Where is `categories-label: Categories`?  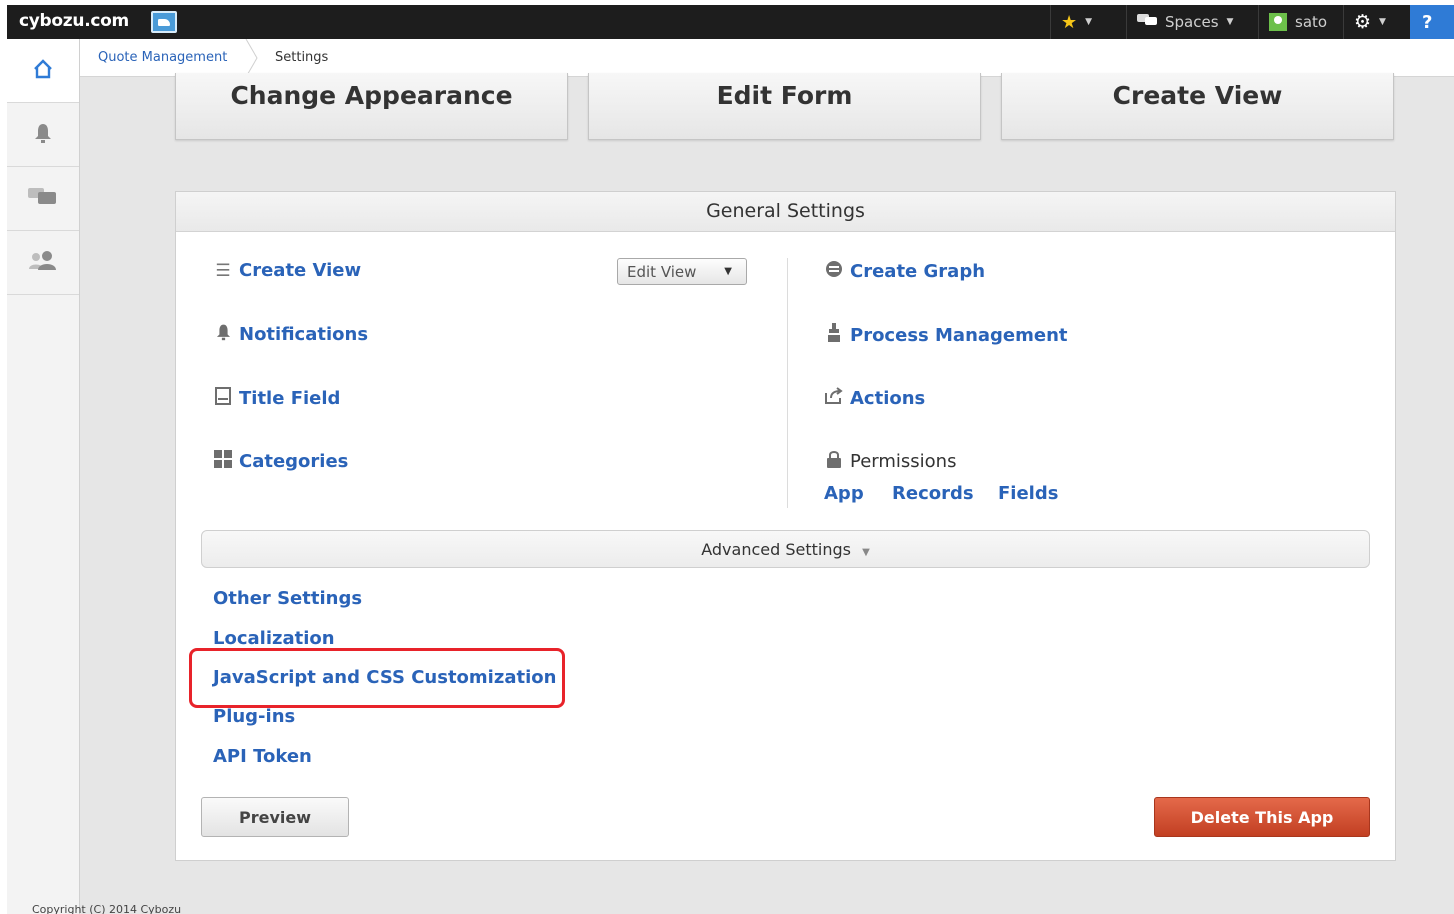 categories-label: Categories is located at coordinates (294, 461).